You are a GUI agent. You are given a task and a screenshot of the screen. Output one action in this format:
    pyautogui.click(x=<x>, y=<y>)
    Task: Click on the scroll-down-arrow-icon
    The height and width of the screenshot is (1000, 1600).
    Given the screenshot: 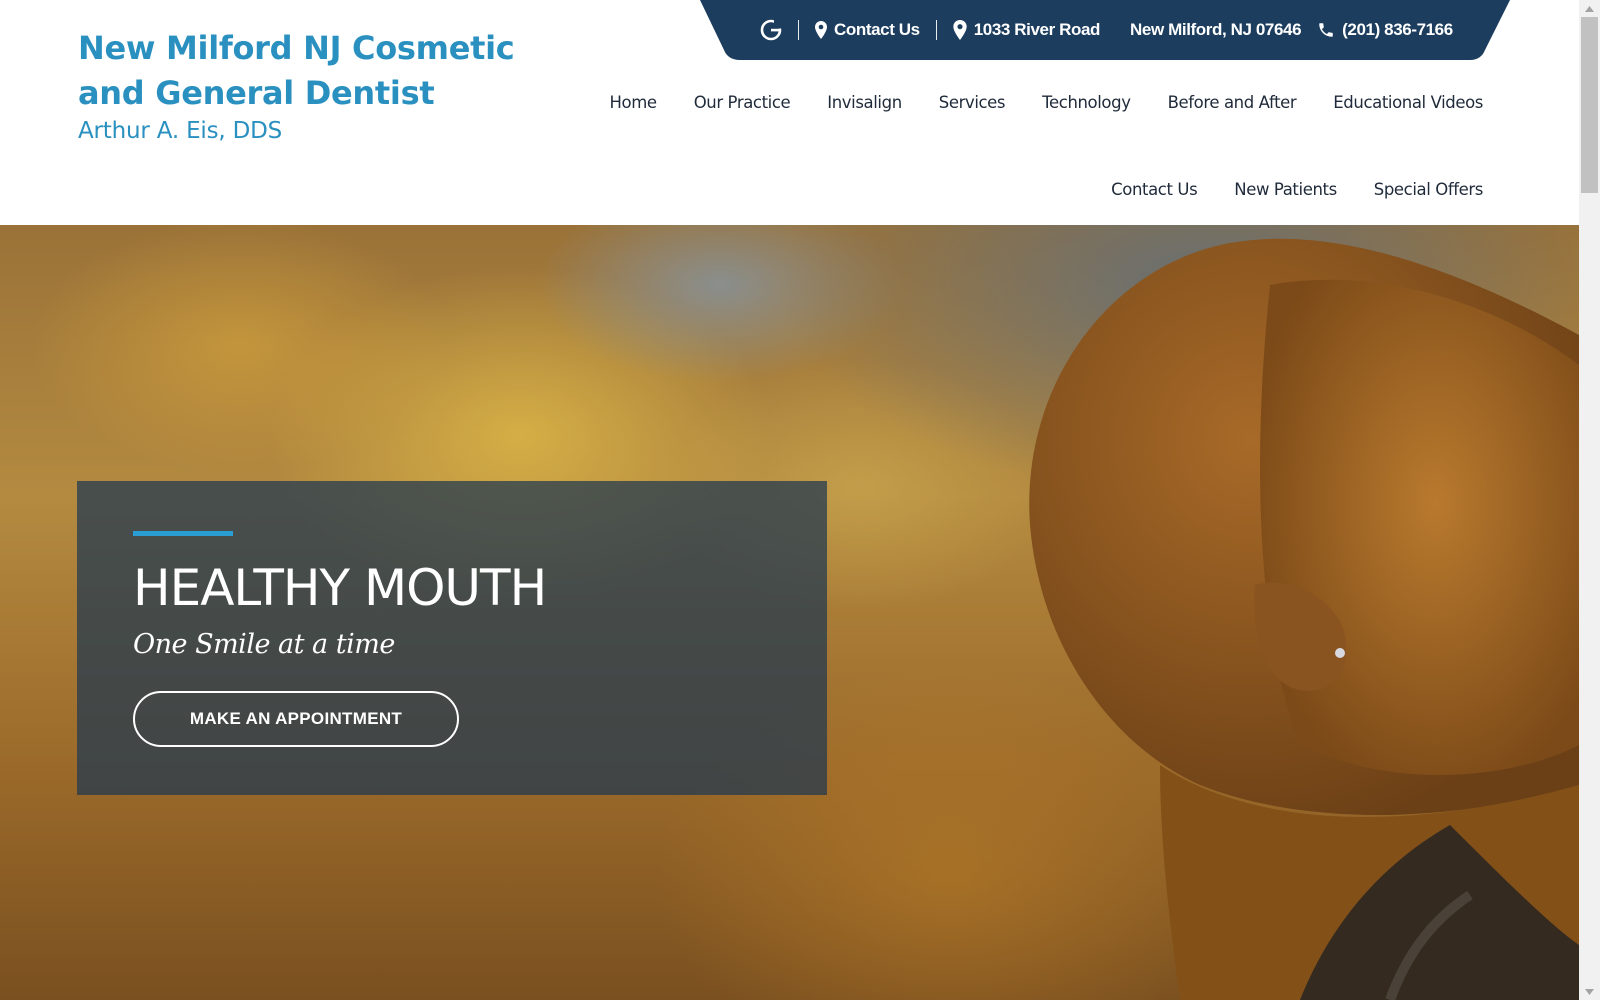 What is the action you would take?
    pyautogui.click(x=1589, y=991)
    